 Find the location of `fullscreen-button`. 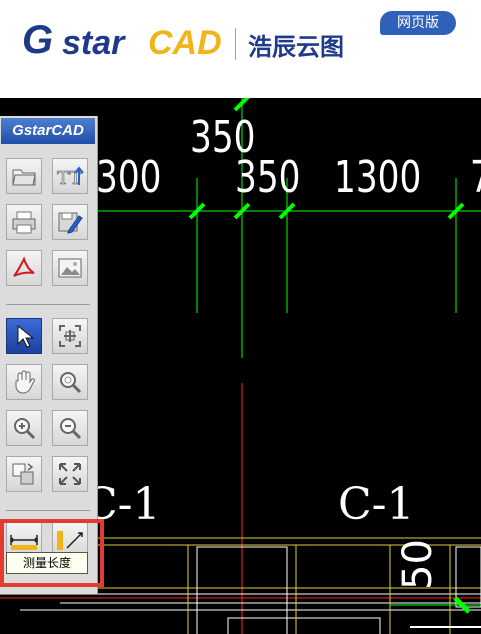

fullscreen-button is located at coordinates (70, 474).